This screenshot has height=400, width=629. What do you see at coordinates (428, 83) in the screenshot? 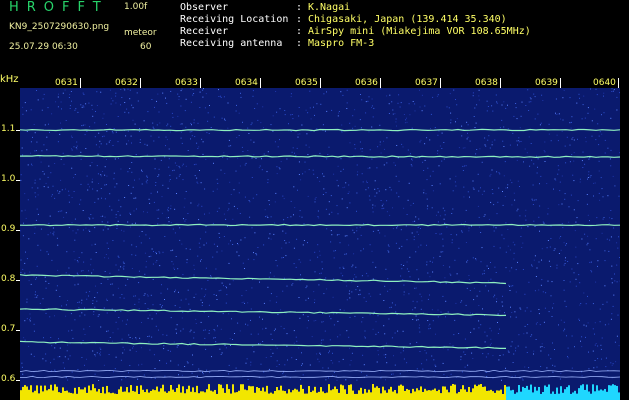
I see `x-tick: 0637` at bounding box center [428, 83].